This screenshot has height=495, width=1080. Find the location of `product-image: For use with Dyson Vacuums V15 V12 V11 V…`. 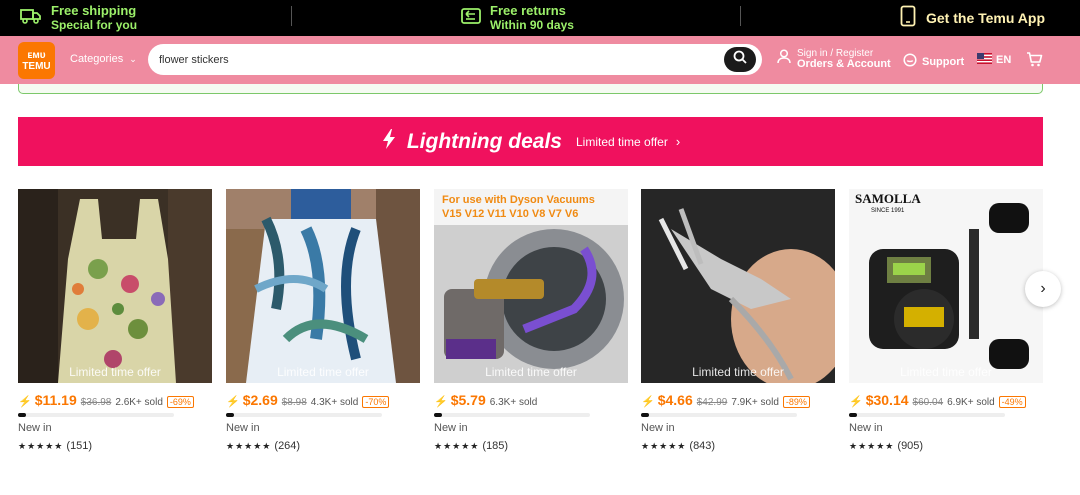

product-image: For use with Dyson Vacuums V15 V12 V11 V… is located at coordinates (531, 286).